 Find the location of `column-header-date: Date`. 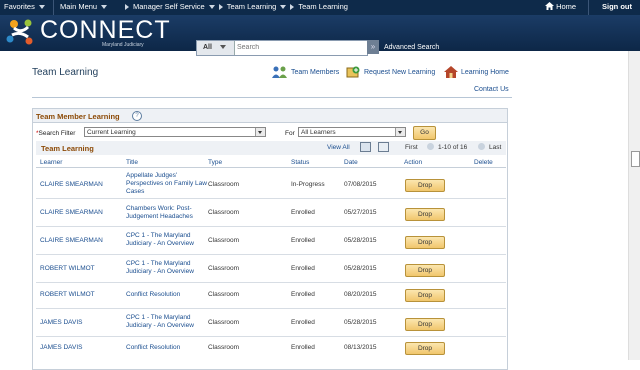

column-header-date: Date is located at coordinates (351, 162).